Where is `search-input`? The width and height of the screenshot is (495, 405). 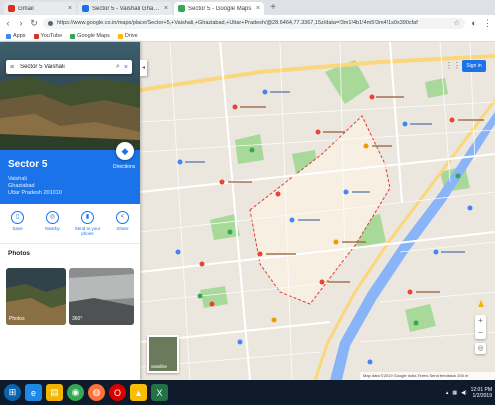 search-input is located at coordinates (65, 67).